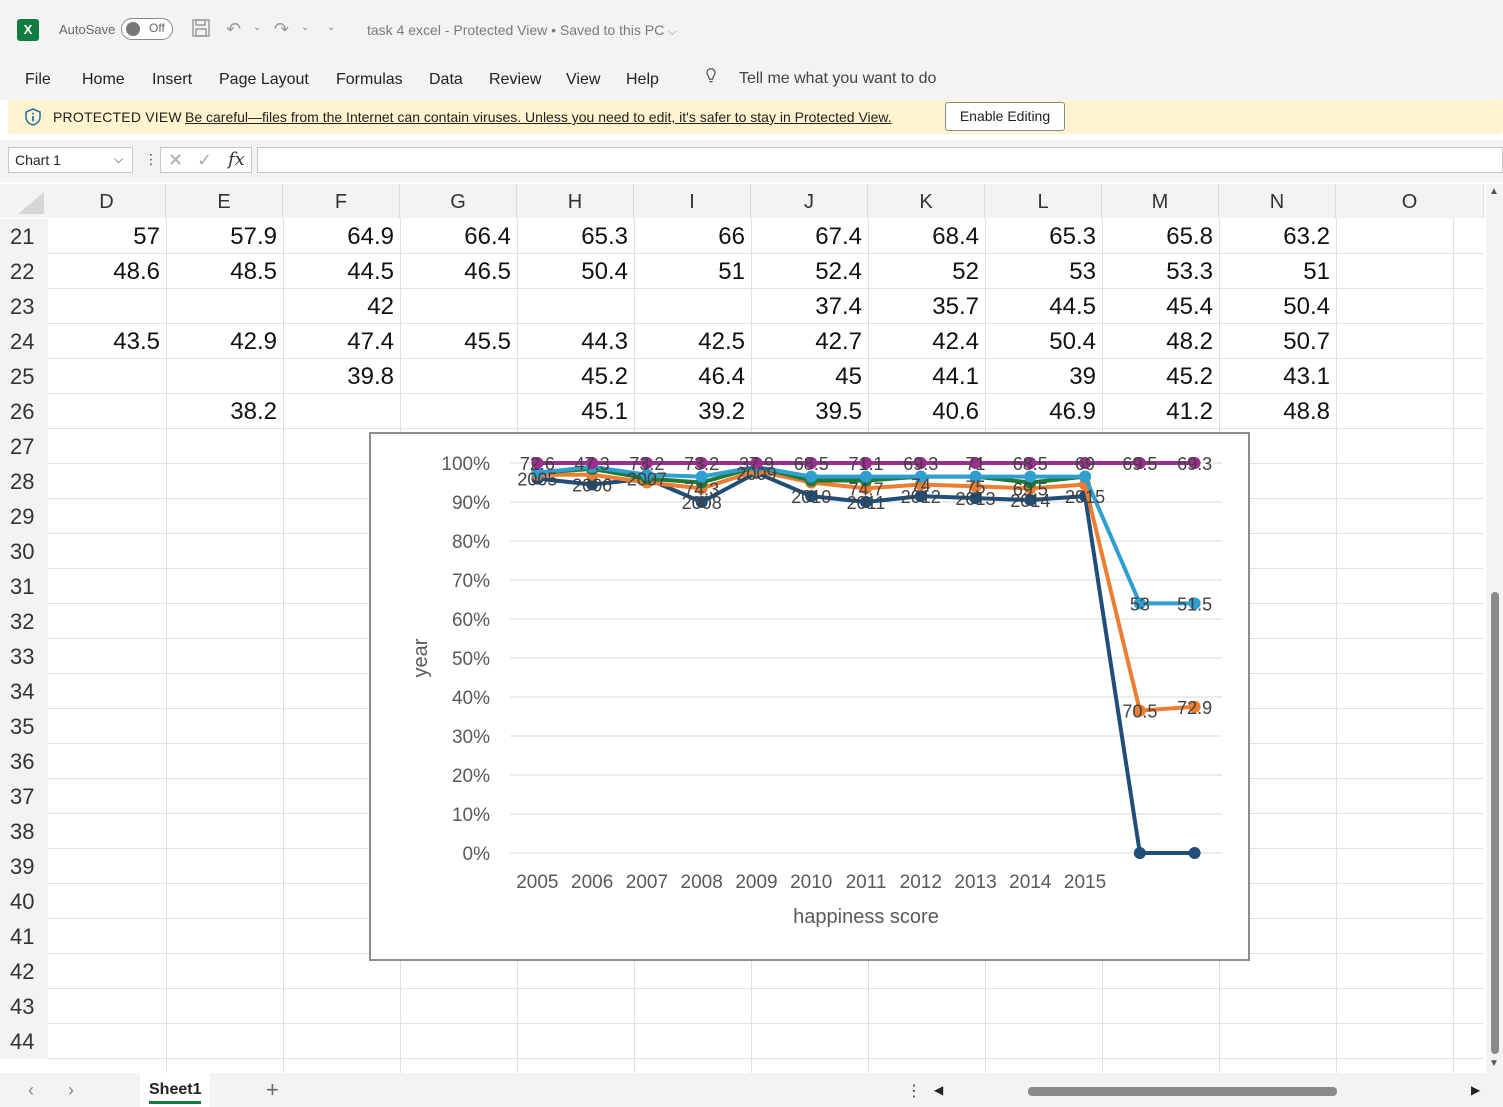 This screenshot has width=1503, height=1107. Describe the element at coordinates (341, 306) in the screenshot. I see `cell-f23: 42` at that location.